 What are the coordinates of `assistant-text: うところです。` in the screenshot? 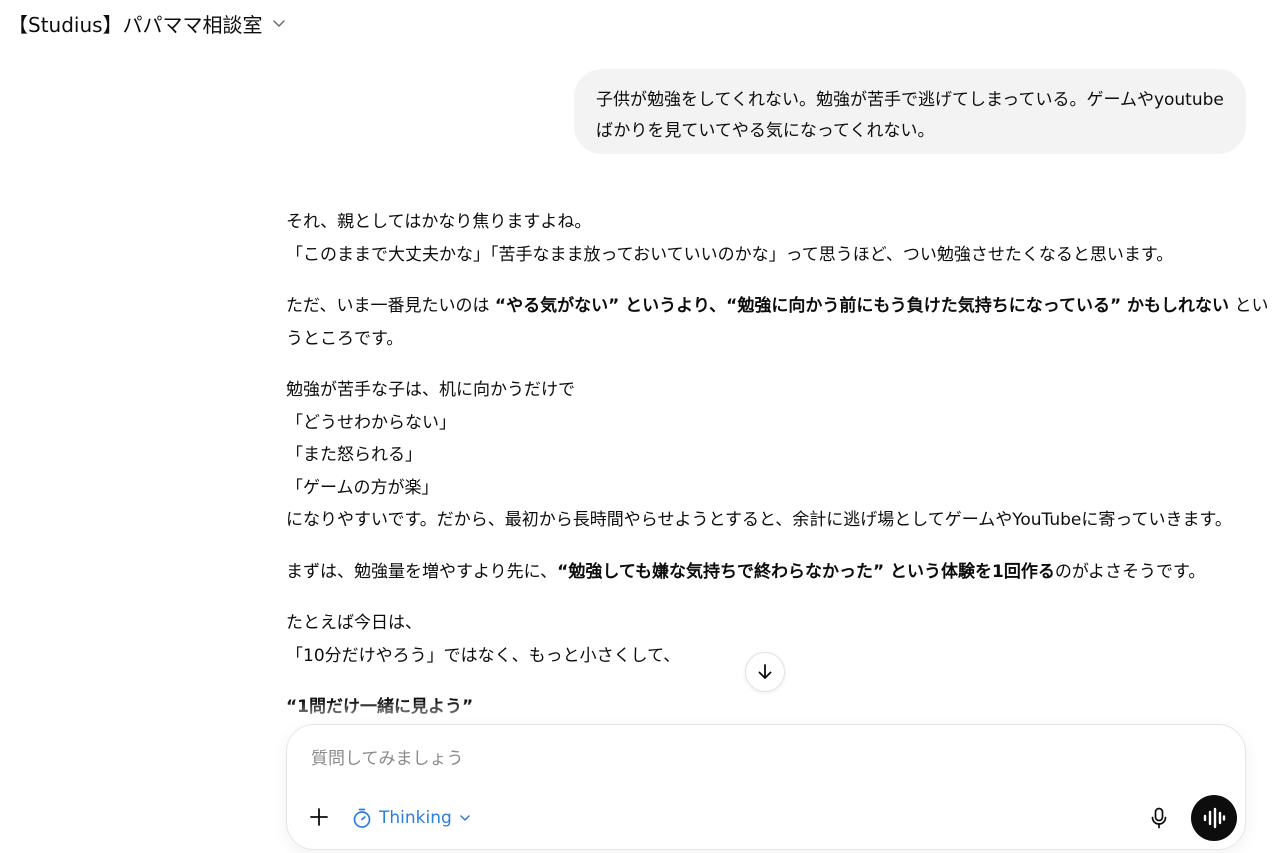 It's located at (345, 338).